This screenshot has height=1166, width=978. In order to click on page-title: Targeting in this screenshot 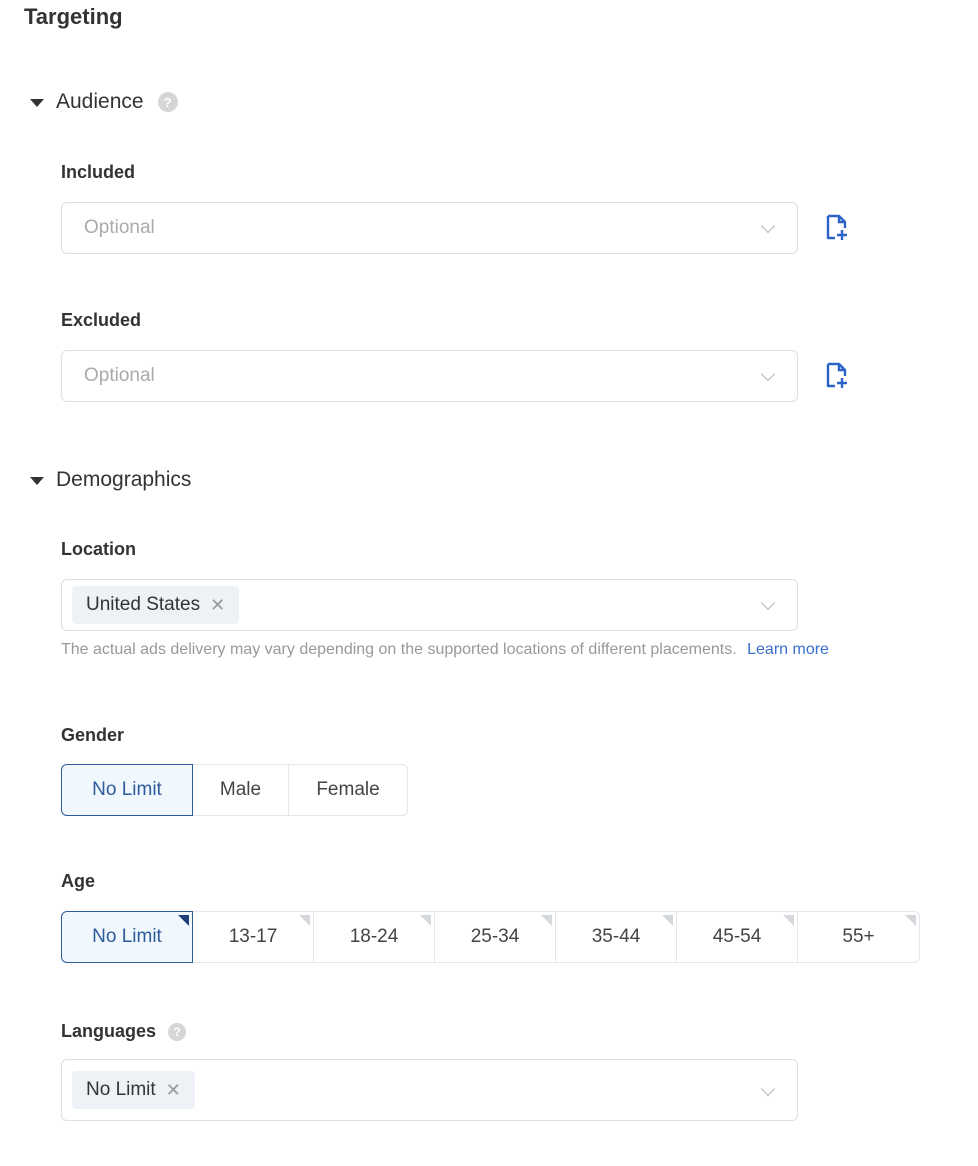, I will do `click(73, 16)`.